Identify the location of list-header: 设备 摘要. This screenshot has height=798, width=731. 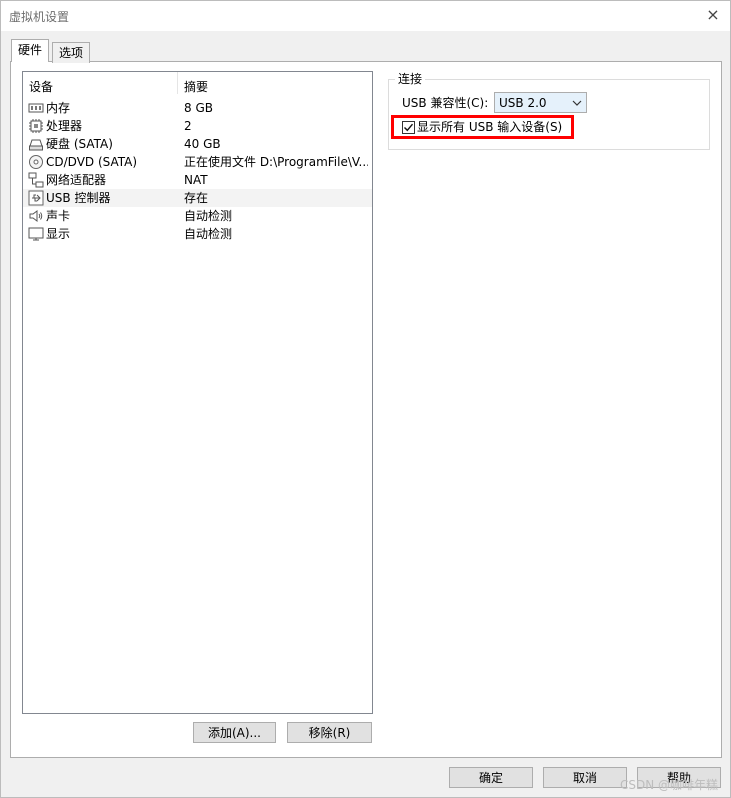
(197, 83).